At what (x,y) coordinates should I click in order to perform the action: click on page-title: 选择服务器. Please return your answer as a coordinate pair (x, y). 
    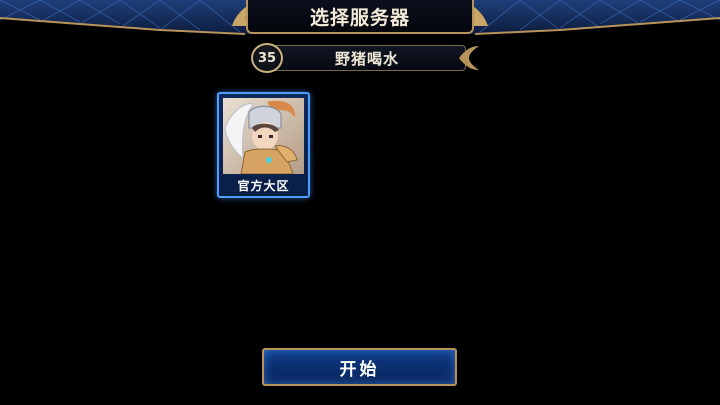
    Looking at the image, I should click on (359, 17).